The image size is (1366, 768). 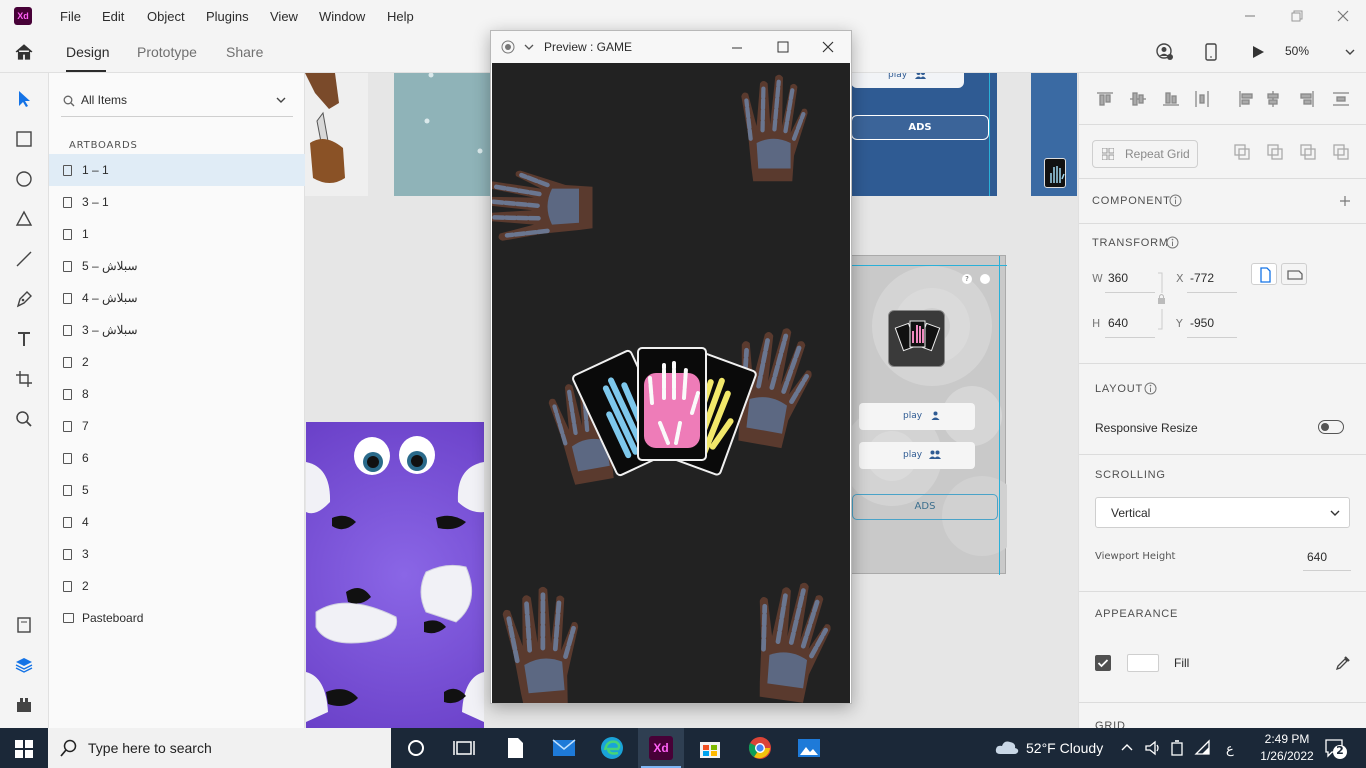 I want to click on align-tools, so click(x=1227, y=100).